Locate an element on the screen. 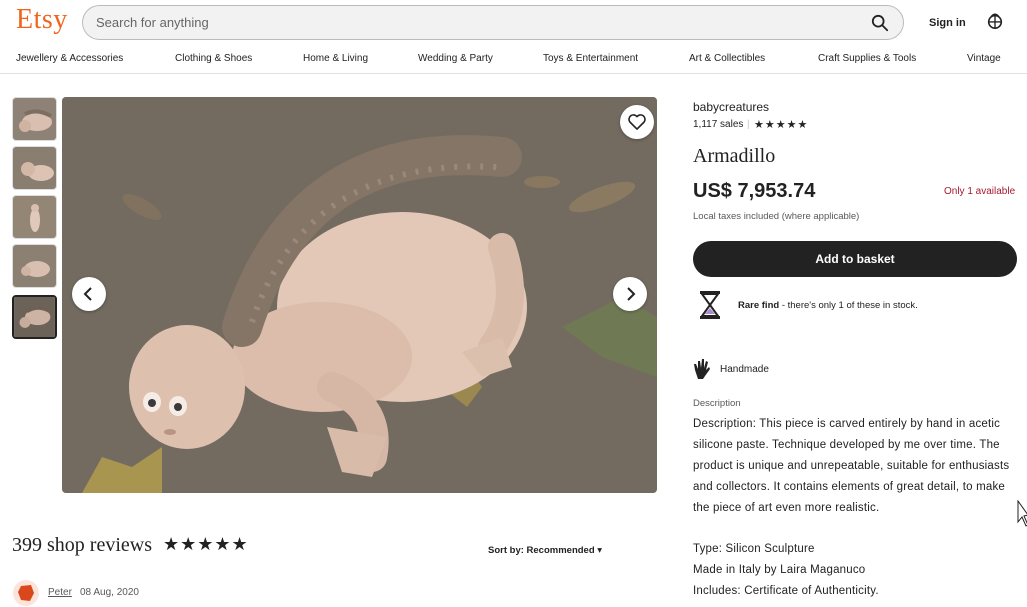 This screenshot has height=607, width=1027. listing-price: US$ 7,953.74 is located at coordinates (754, 191).